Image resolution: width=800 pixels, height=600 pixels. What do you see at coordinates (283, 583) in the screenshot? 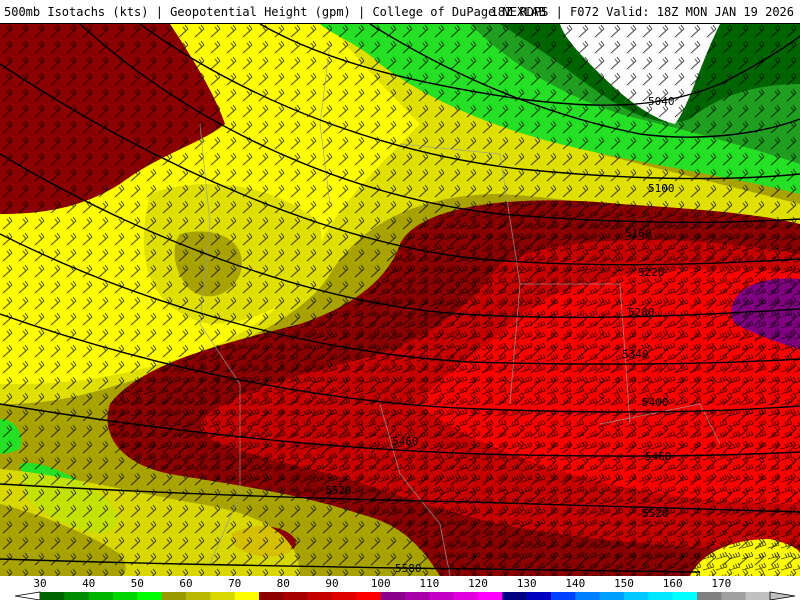
I see `colorbar-tick-label: 80` at bounding box center [283, 583].